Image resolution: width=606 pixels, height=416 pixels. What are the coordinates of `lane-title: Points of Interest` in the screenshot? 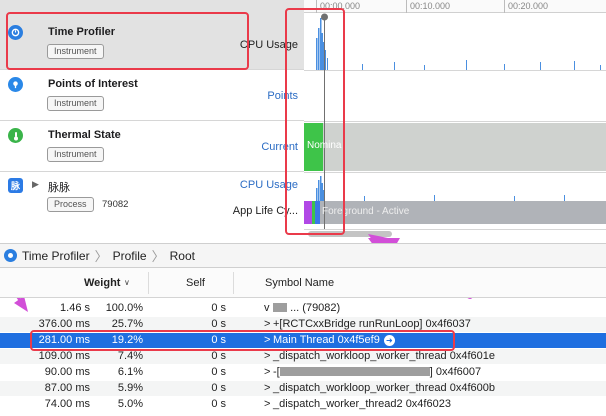 It's located at (93, 84).